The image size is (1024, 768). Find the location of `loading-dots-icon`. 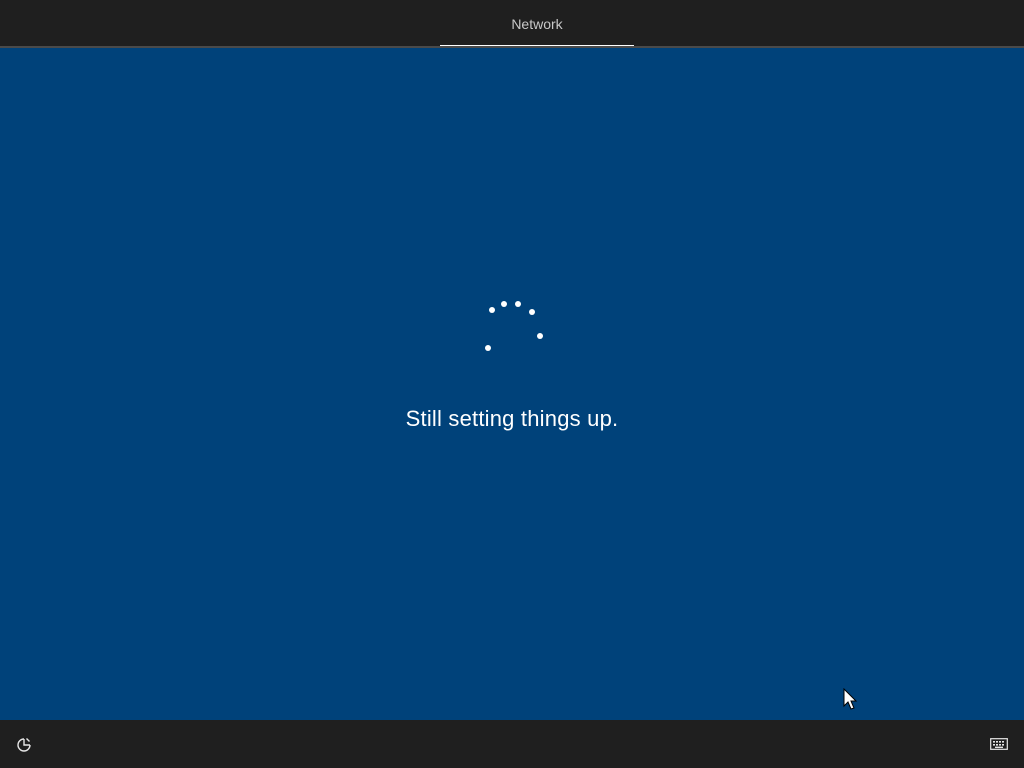

loading-dots-icon is located at coordinates (515, 330).